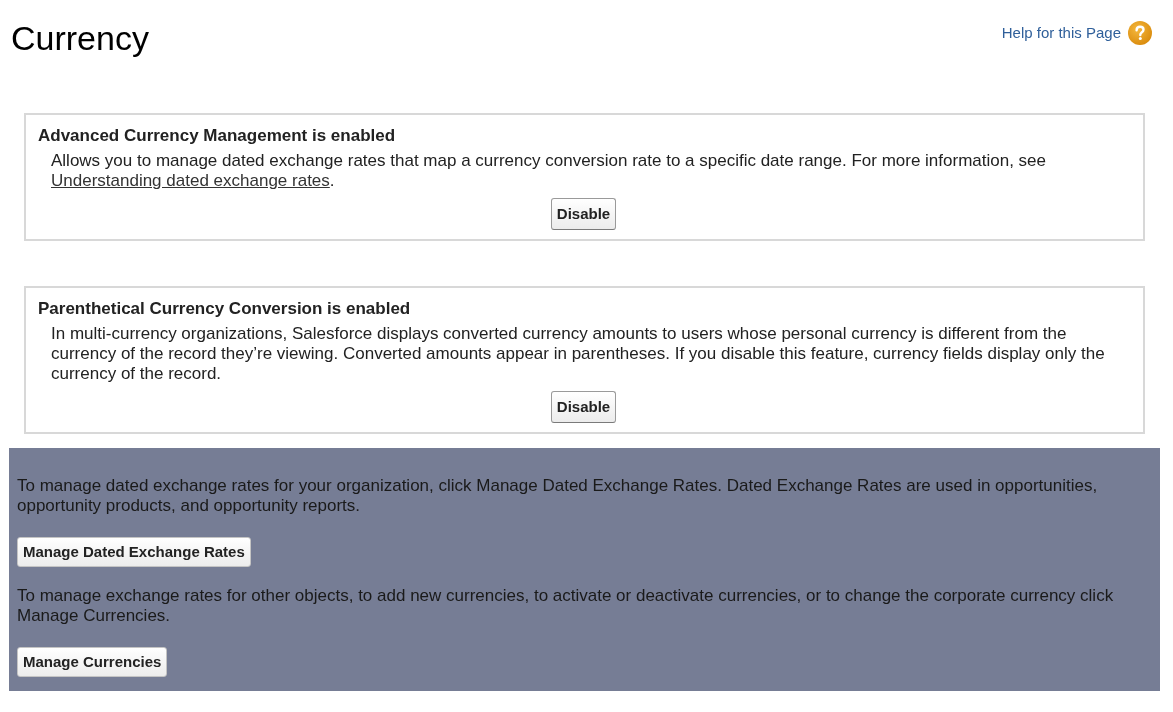 The width and height of the screenshot is (1173, 712). I want to click on manage-button: Manage Dated Exchange Rates, so click(134, 552).